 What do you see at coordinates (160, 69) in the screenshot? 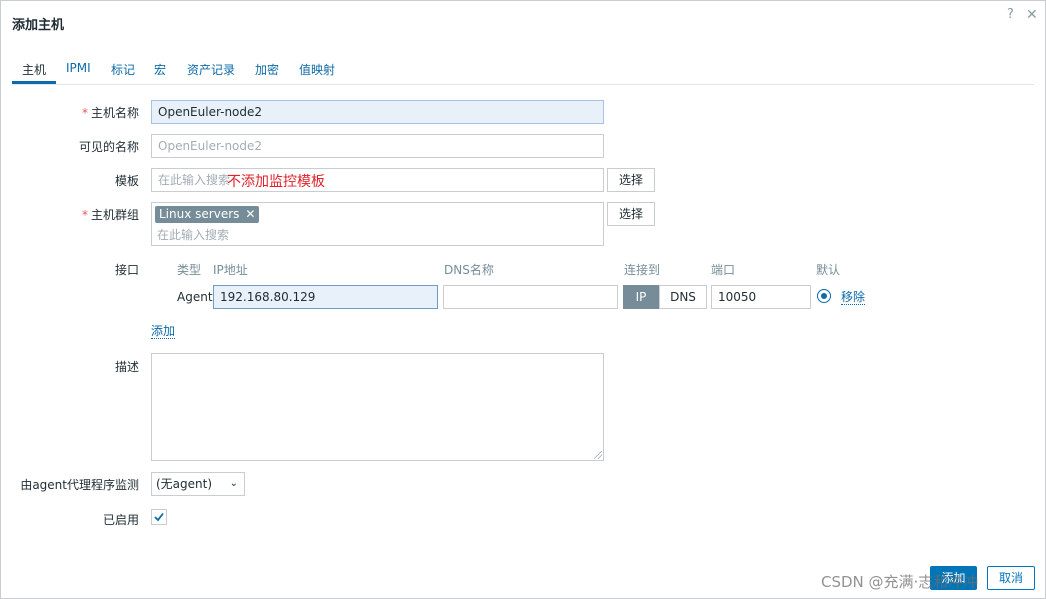
I see `tab-macros: 宏` at bounding box center [160, 69].